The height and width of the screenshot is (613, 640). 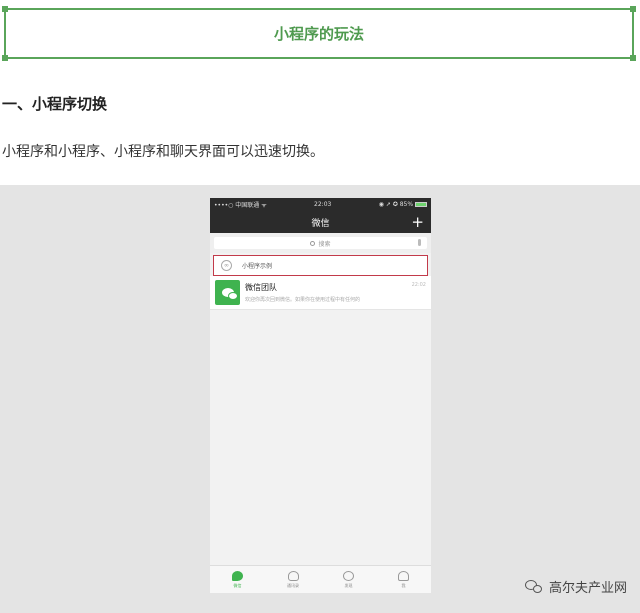 I want to click on chat-row: 微信团队 欢迎你再次回到微信。如果你在使用过程中有任何的 22:02, so click(x=320, y=293).